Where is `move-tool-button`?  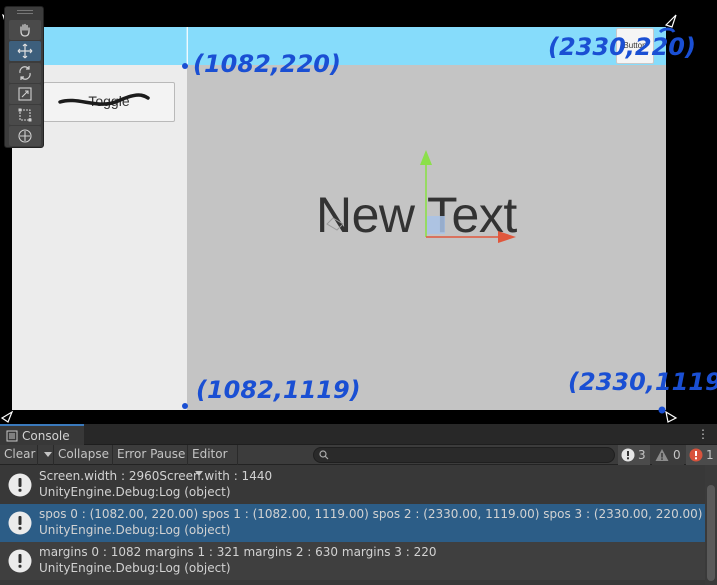 move-tool-button is located at coordinates (25, 51).